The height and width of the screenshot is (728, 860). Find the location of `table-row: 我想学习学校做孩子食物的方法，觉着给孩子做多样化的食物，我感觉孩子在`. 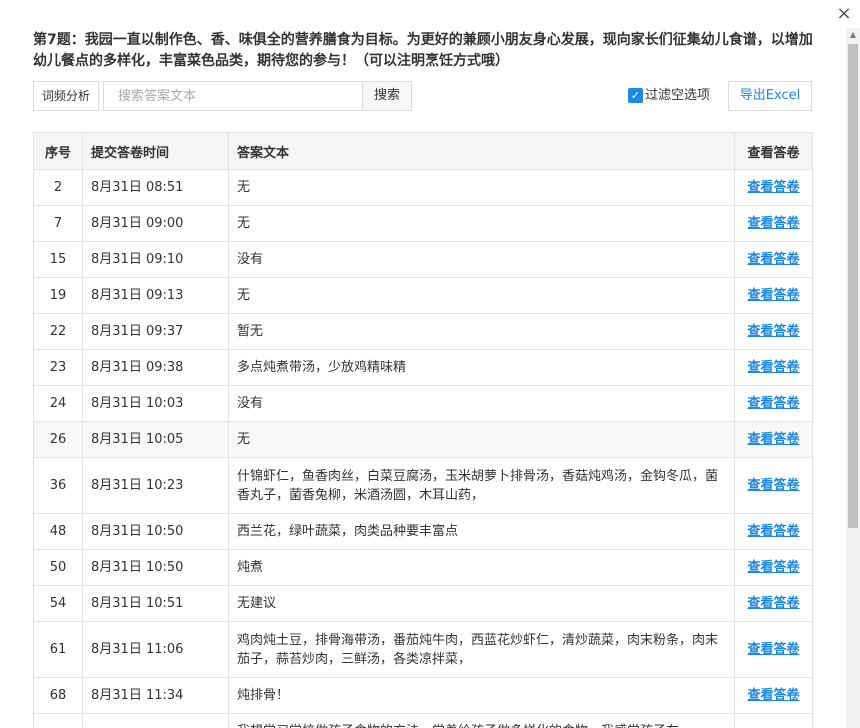

table-row: 我想学习学校做孩子食物的方法，觉着给孩子做多样化的食物，我感觉孩子在 is located at coordinates (423, 720).